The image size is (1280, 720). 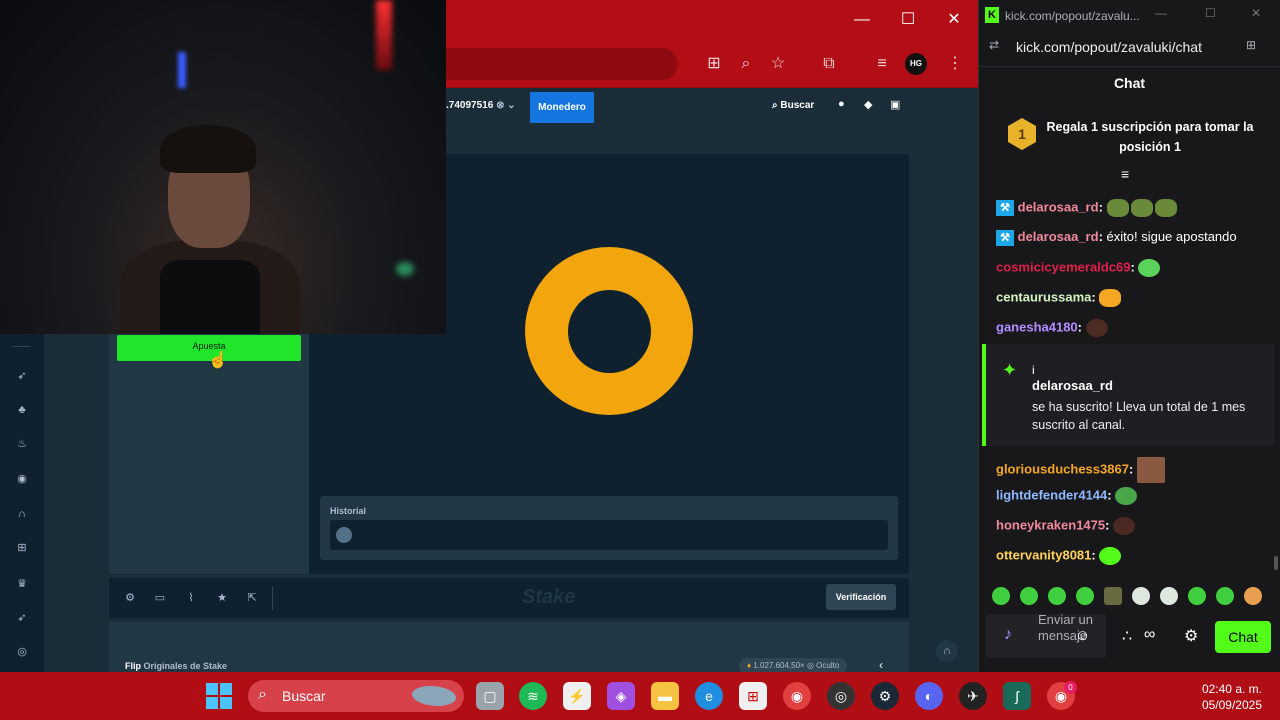 What do you see at coordinates (1127, 636) in the screenshot?
I see `points-icon: ∴` at bounding box center [1127, 636].